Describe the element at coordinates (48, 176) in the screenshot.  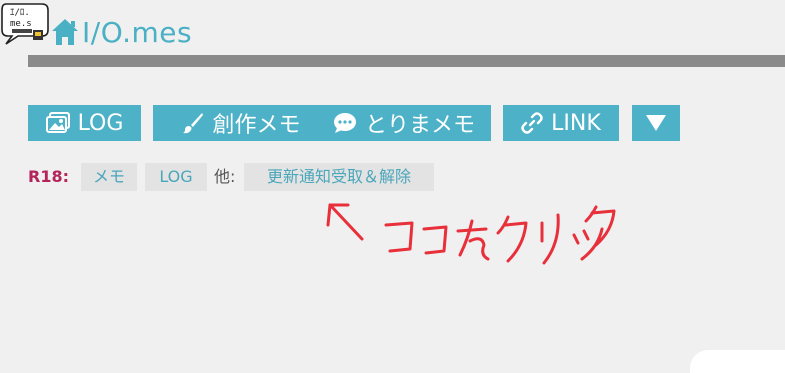
I see `r18-label: R18:` at that location.